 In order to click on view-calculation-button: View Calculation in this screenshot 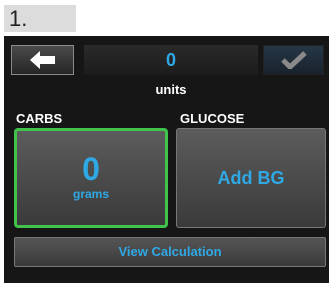, I will do `click(170, 252)`.